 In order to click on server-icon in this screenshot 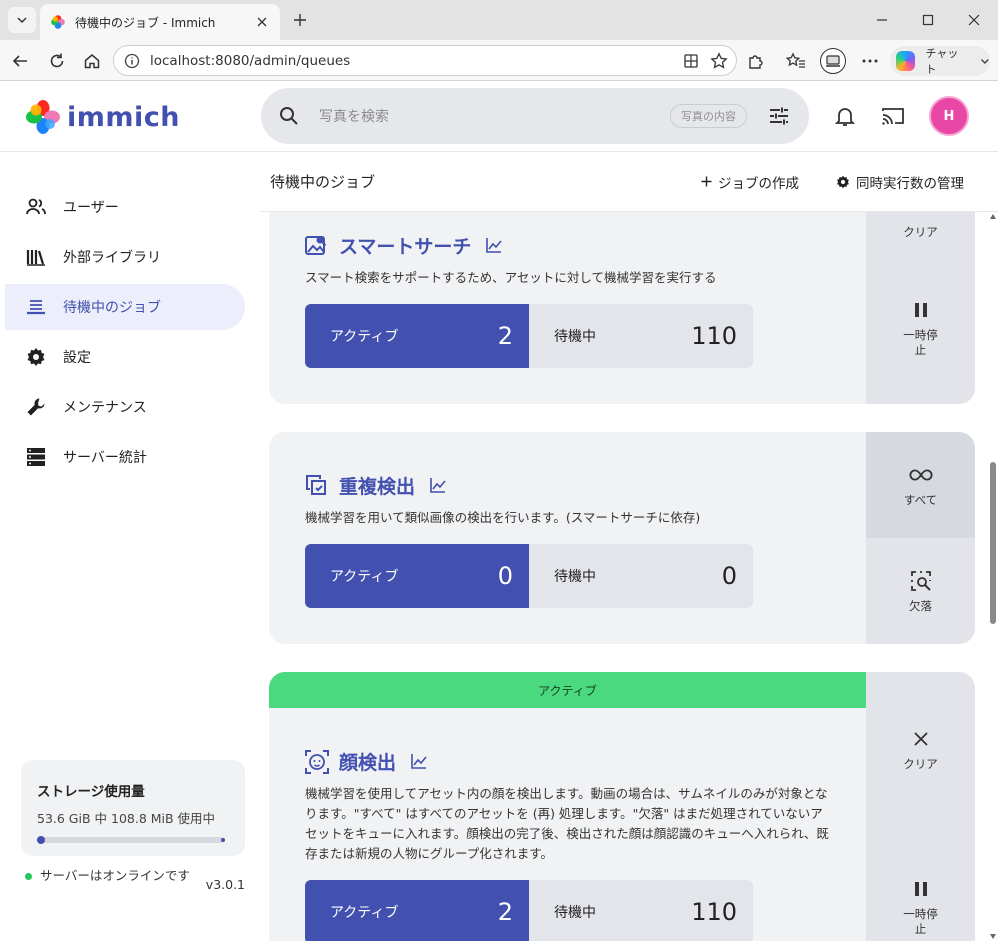, I will do `click(36, 457)`.